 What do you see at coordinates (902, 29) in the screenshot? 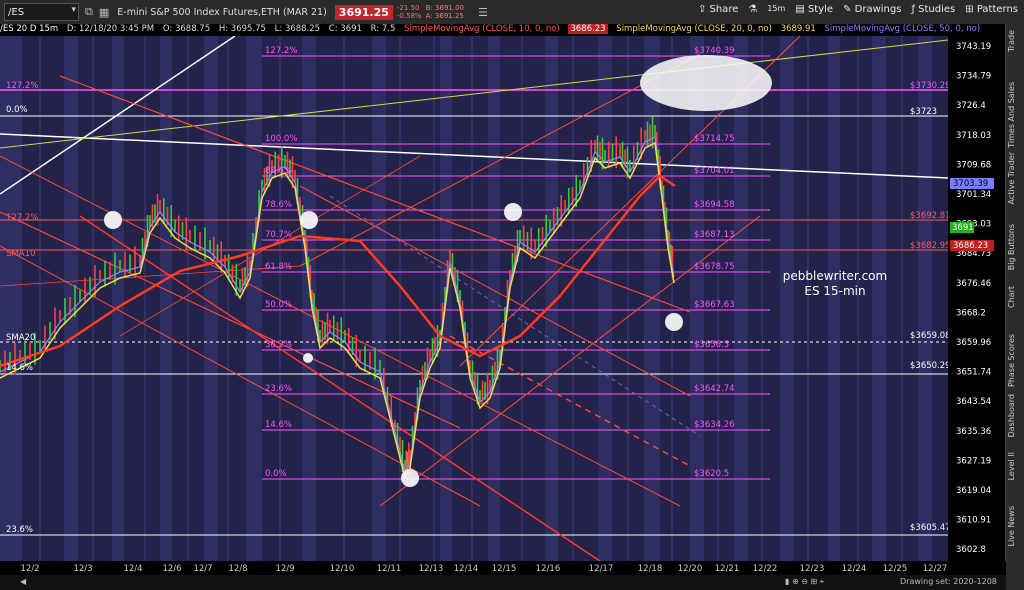
I see `header-sma50: SimpleMovingAvg (CLOSE, 50, 0, no)` at bounding box center [902, 29].